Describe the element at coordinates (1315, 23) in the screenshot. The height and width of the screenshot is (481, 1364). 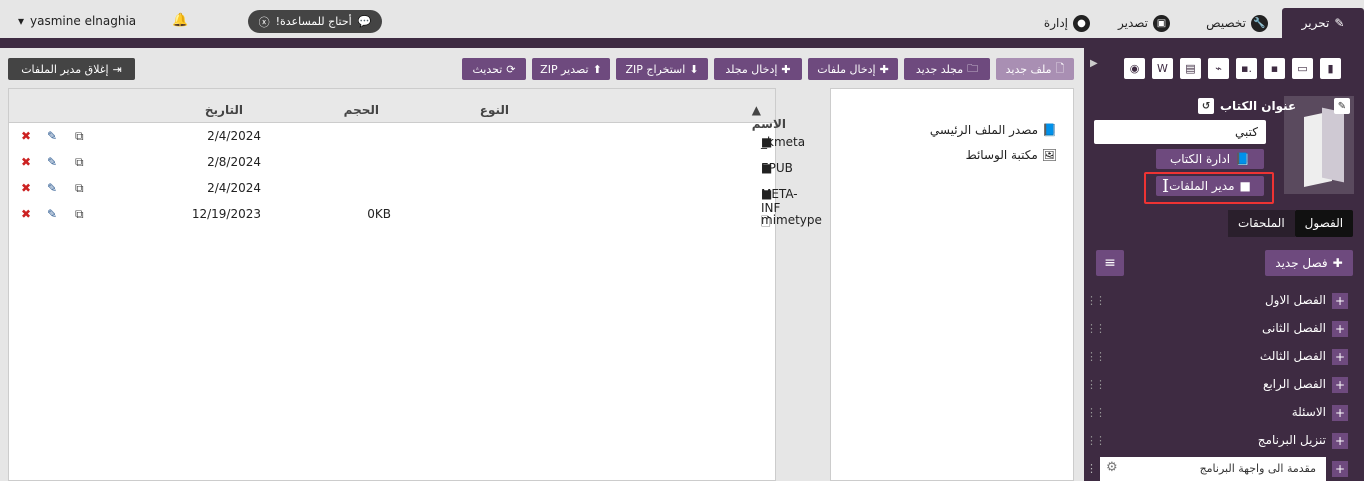
I see `tab-label: تحرير` at that location.